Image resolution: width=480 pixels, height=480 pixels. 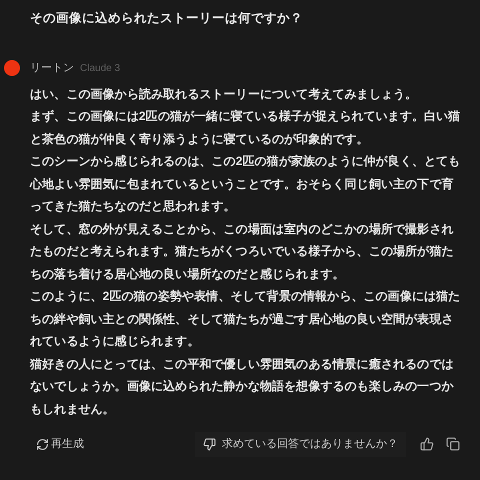 What do you see at coordinates (12, 68) in the screenshot?
I see `avatar-icon` at bounding box center [12, 68].